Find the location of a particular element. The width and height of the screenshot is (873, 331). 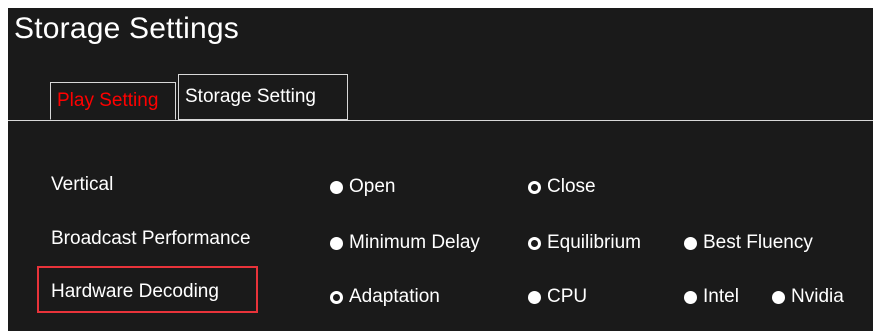

hardware-decoding-adaptation-radio: Adaptation is located at coordinates (385, 297).